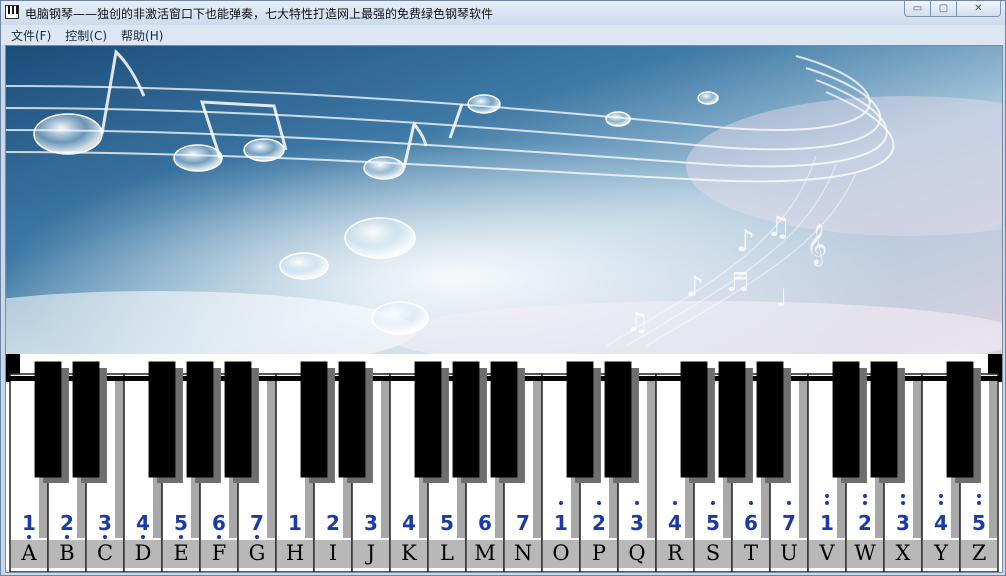 The image size is (1006, 576). What do you see at coordinates (560, 553) in the screenshot?
I see `key-letter-o: O` at bounding box center [560, 553].